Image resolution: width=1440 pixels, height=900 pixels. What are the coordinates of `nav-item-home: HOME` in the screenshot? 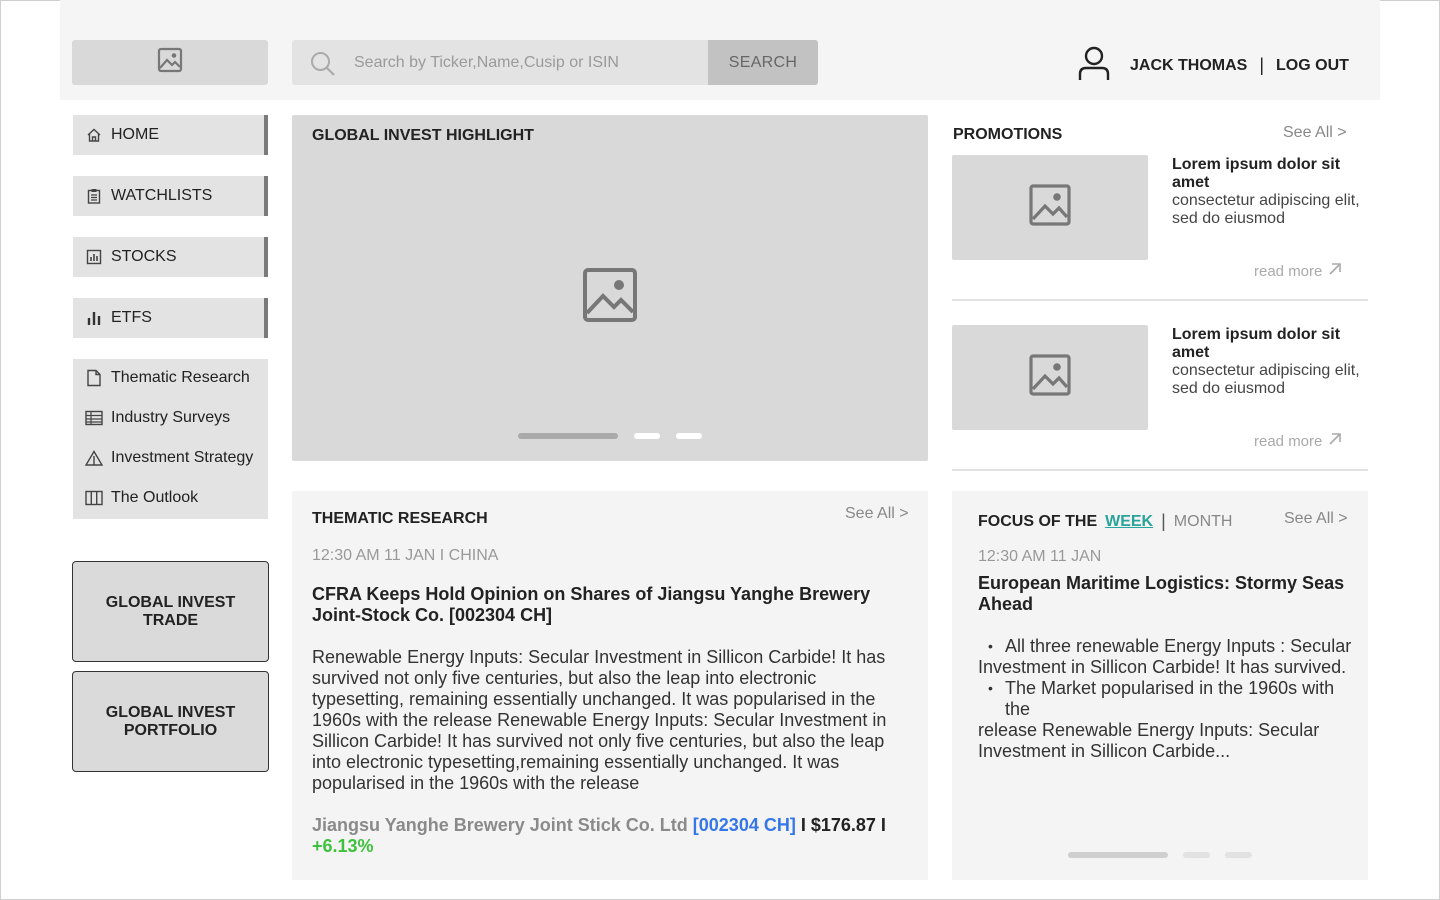 It's located at (170, 135).